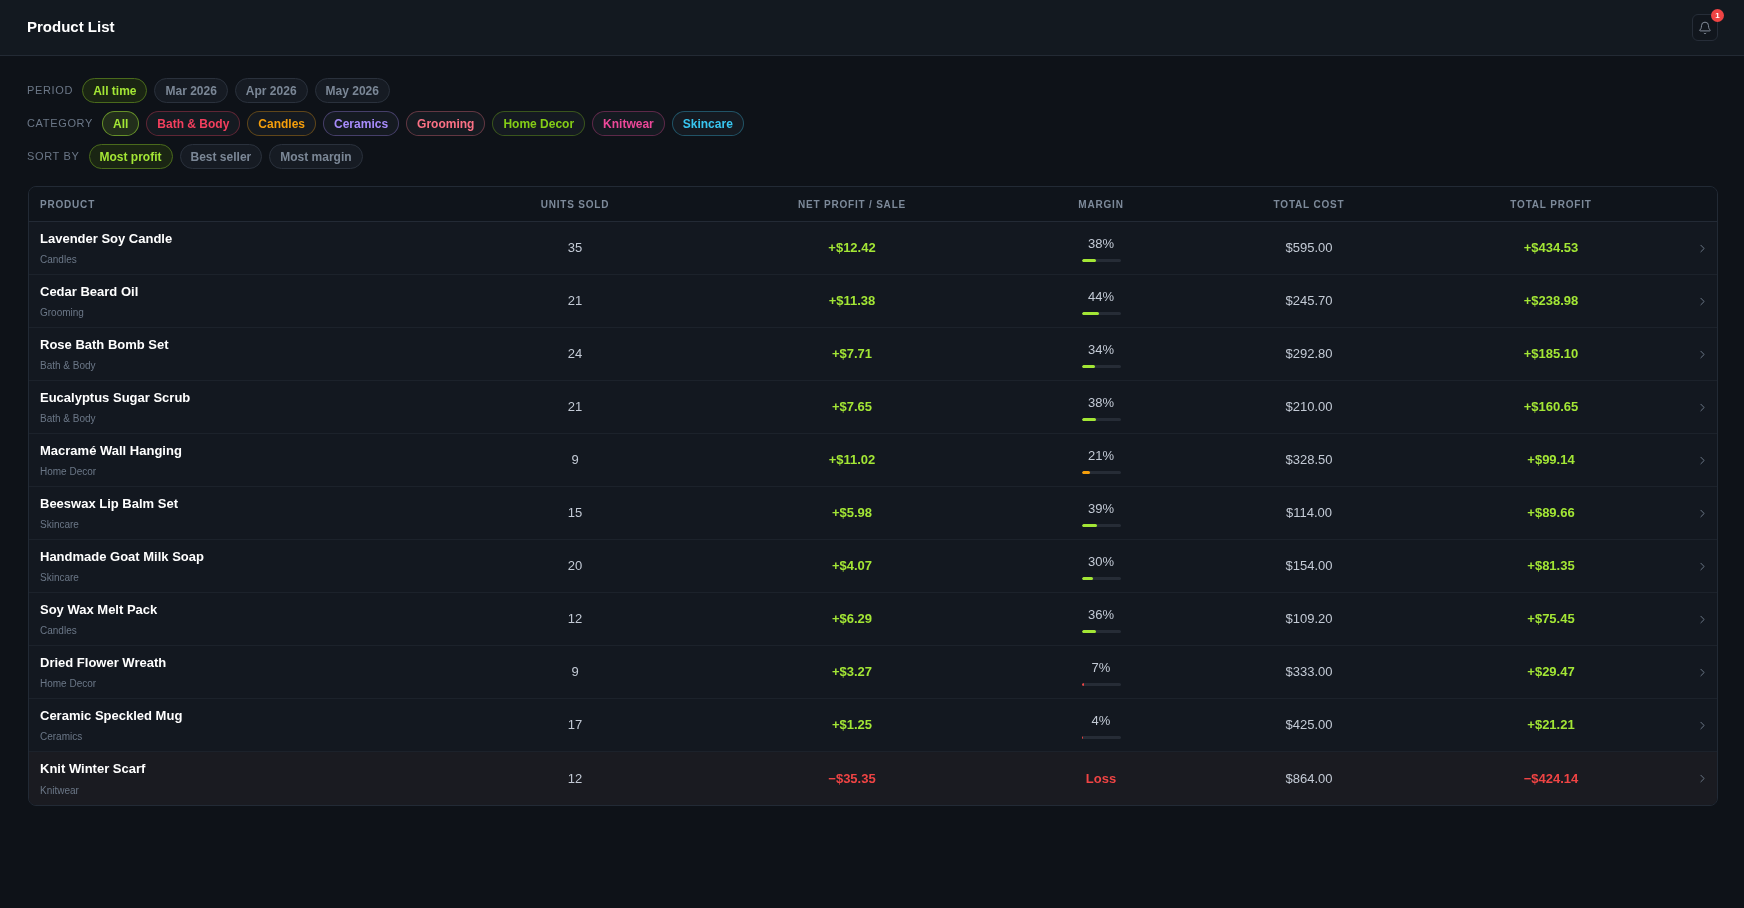 The image size is (1744, 908). Describe the element at coordinates (707, 123) in the screenshot. I see `category-chip: Skincare` at that location.